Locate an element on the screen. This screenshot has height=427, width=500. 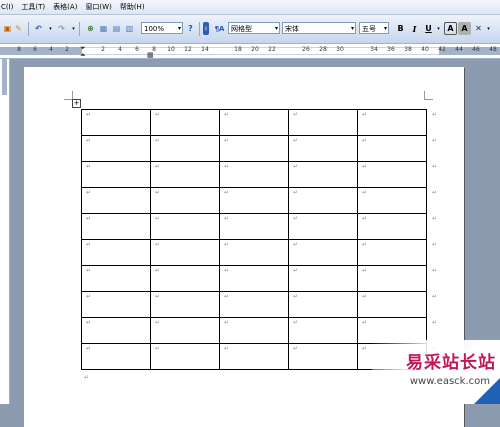
character-border-button: A is located at coordinates (450, 28).